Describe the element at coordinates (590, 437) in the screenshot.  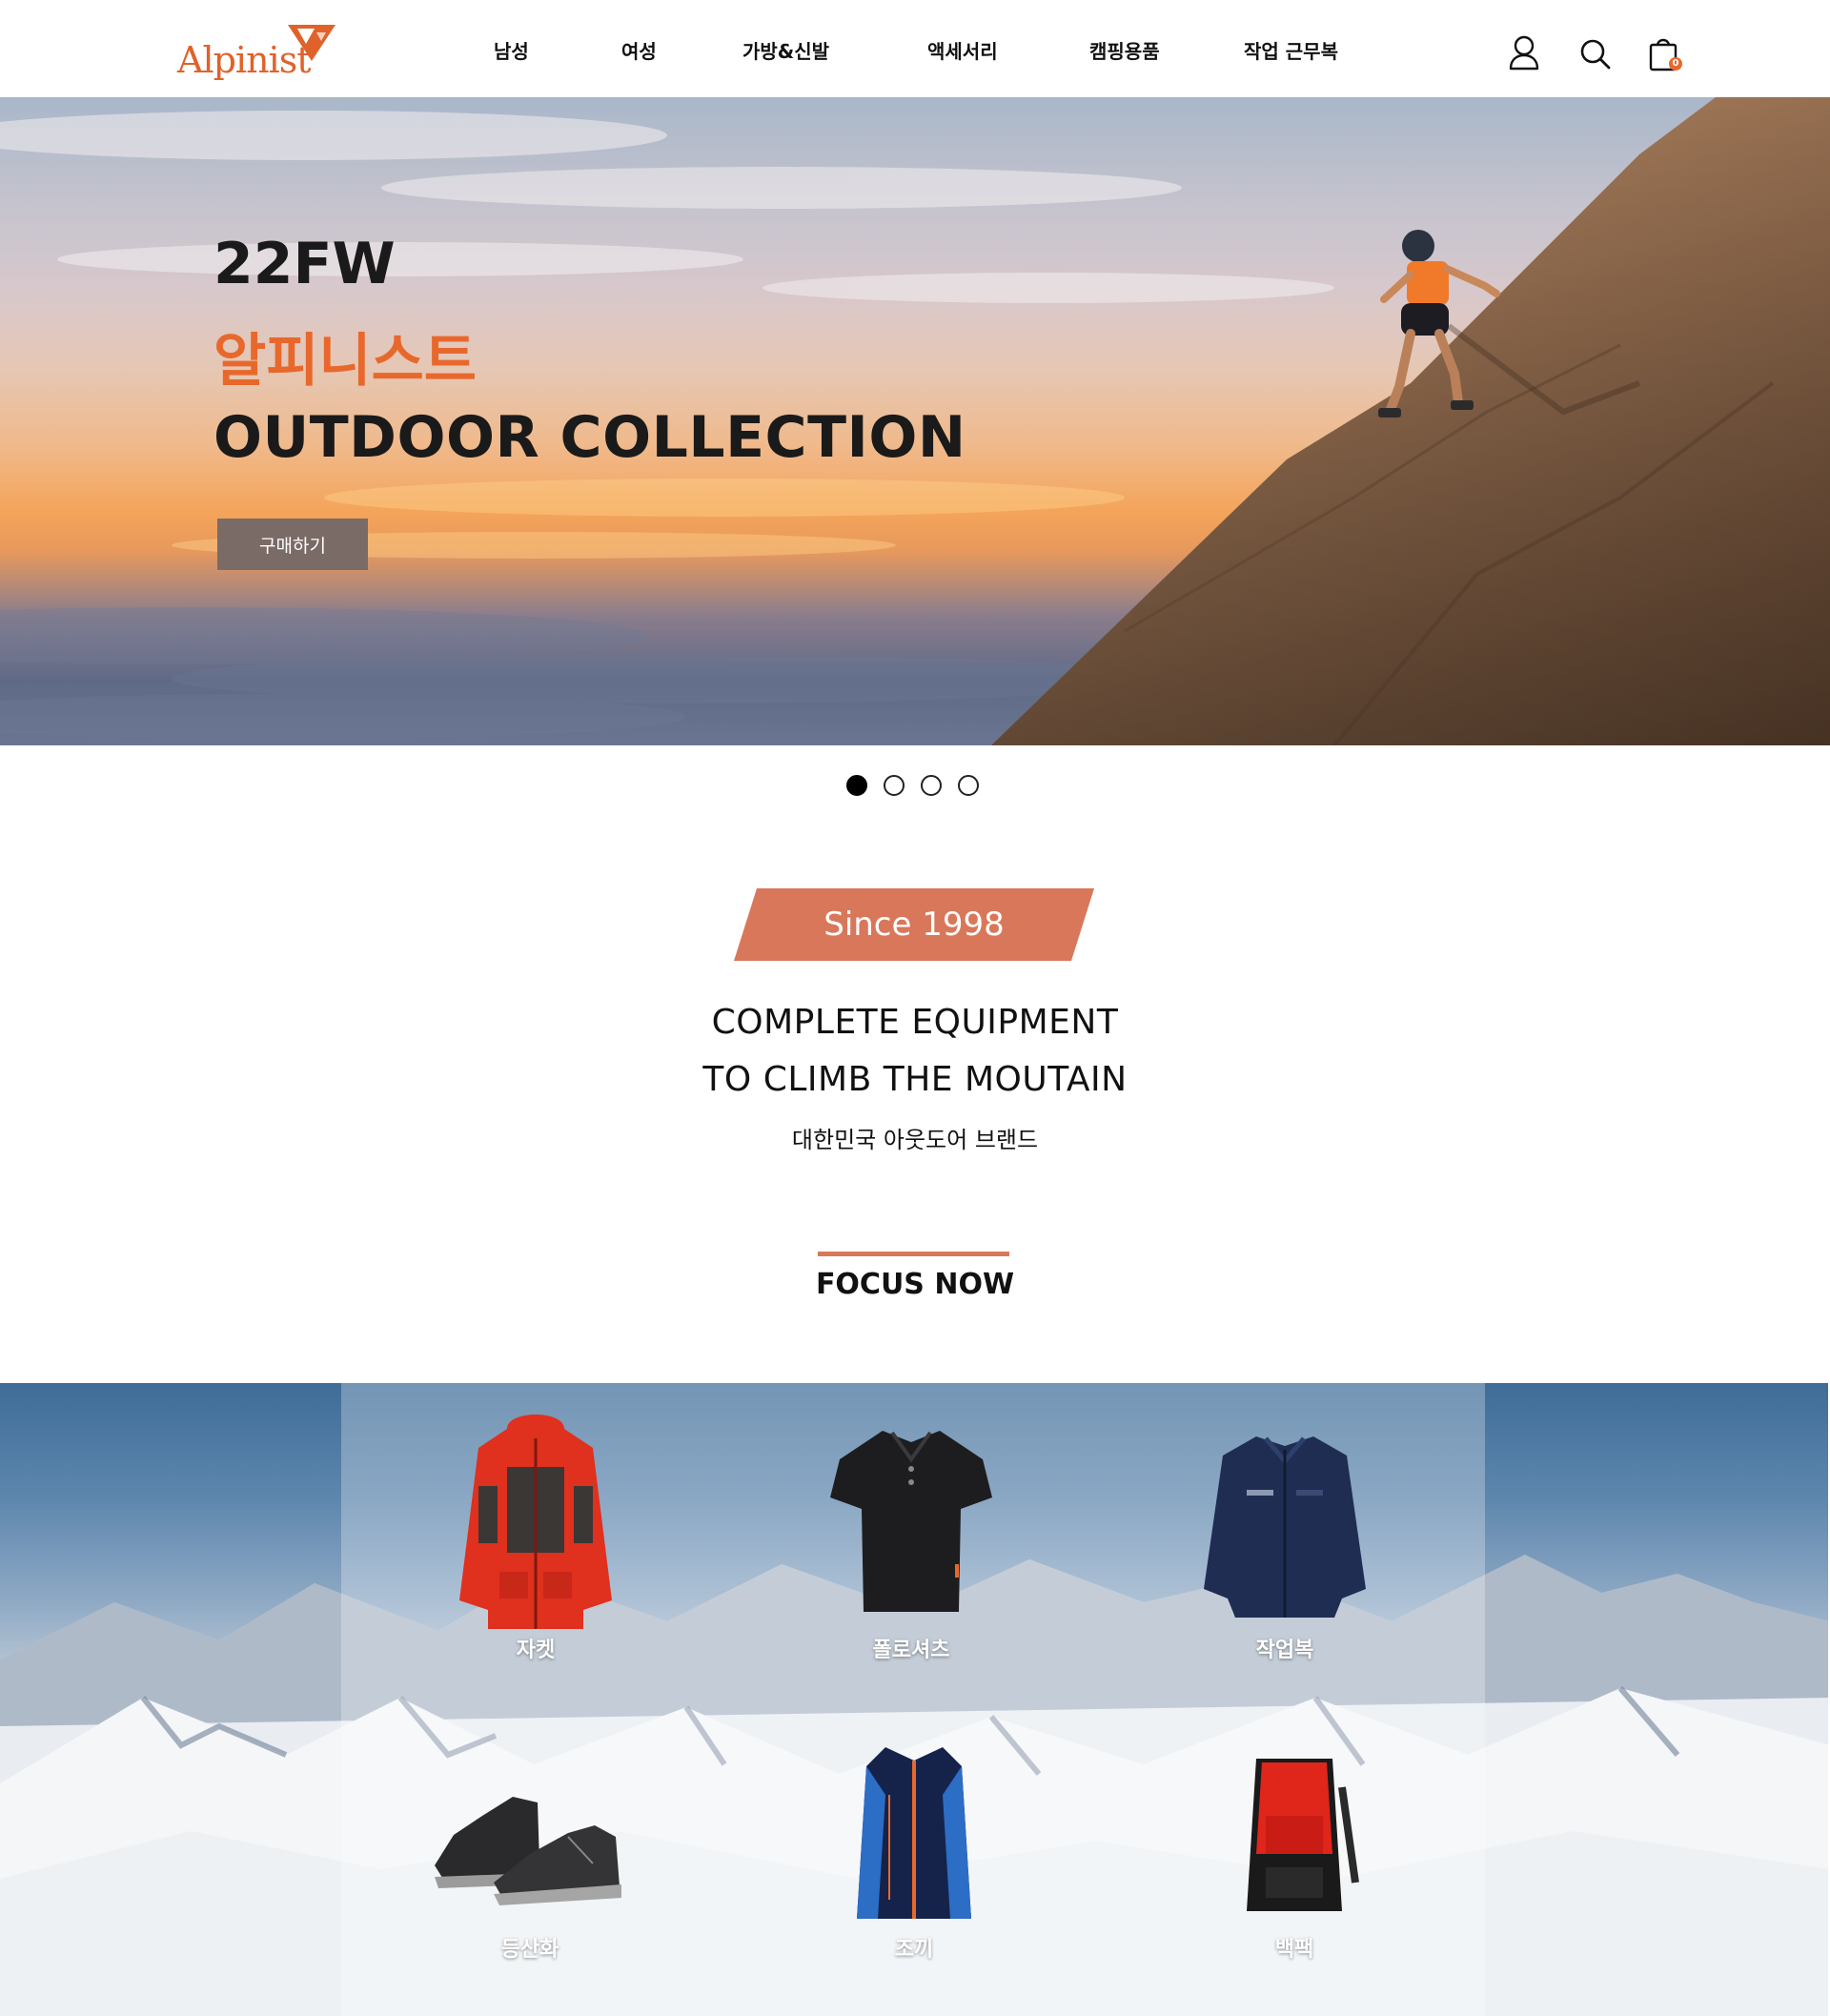
I see `hero-collection-title: OUTDOOR COLLECTION` at that location.